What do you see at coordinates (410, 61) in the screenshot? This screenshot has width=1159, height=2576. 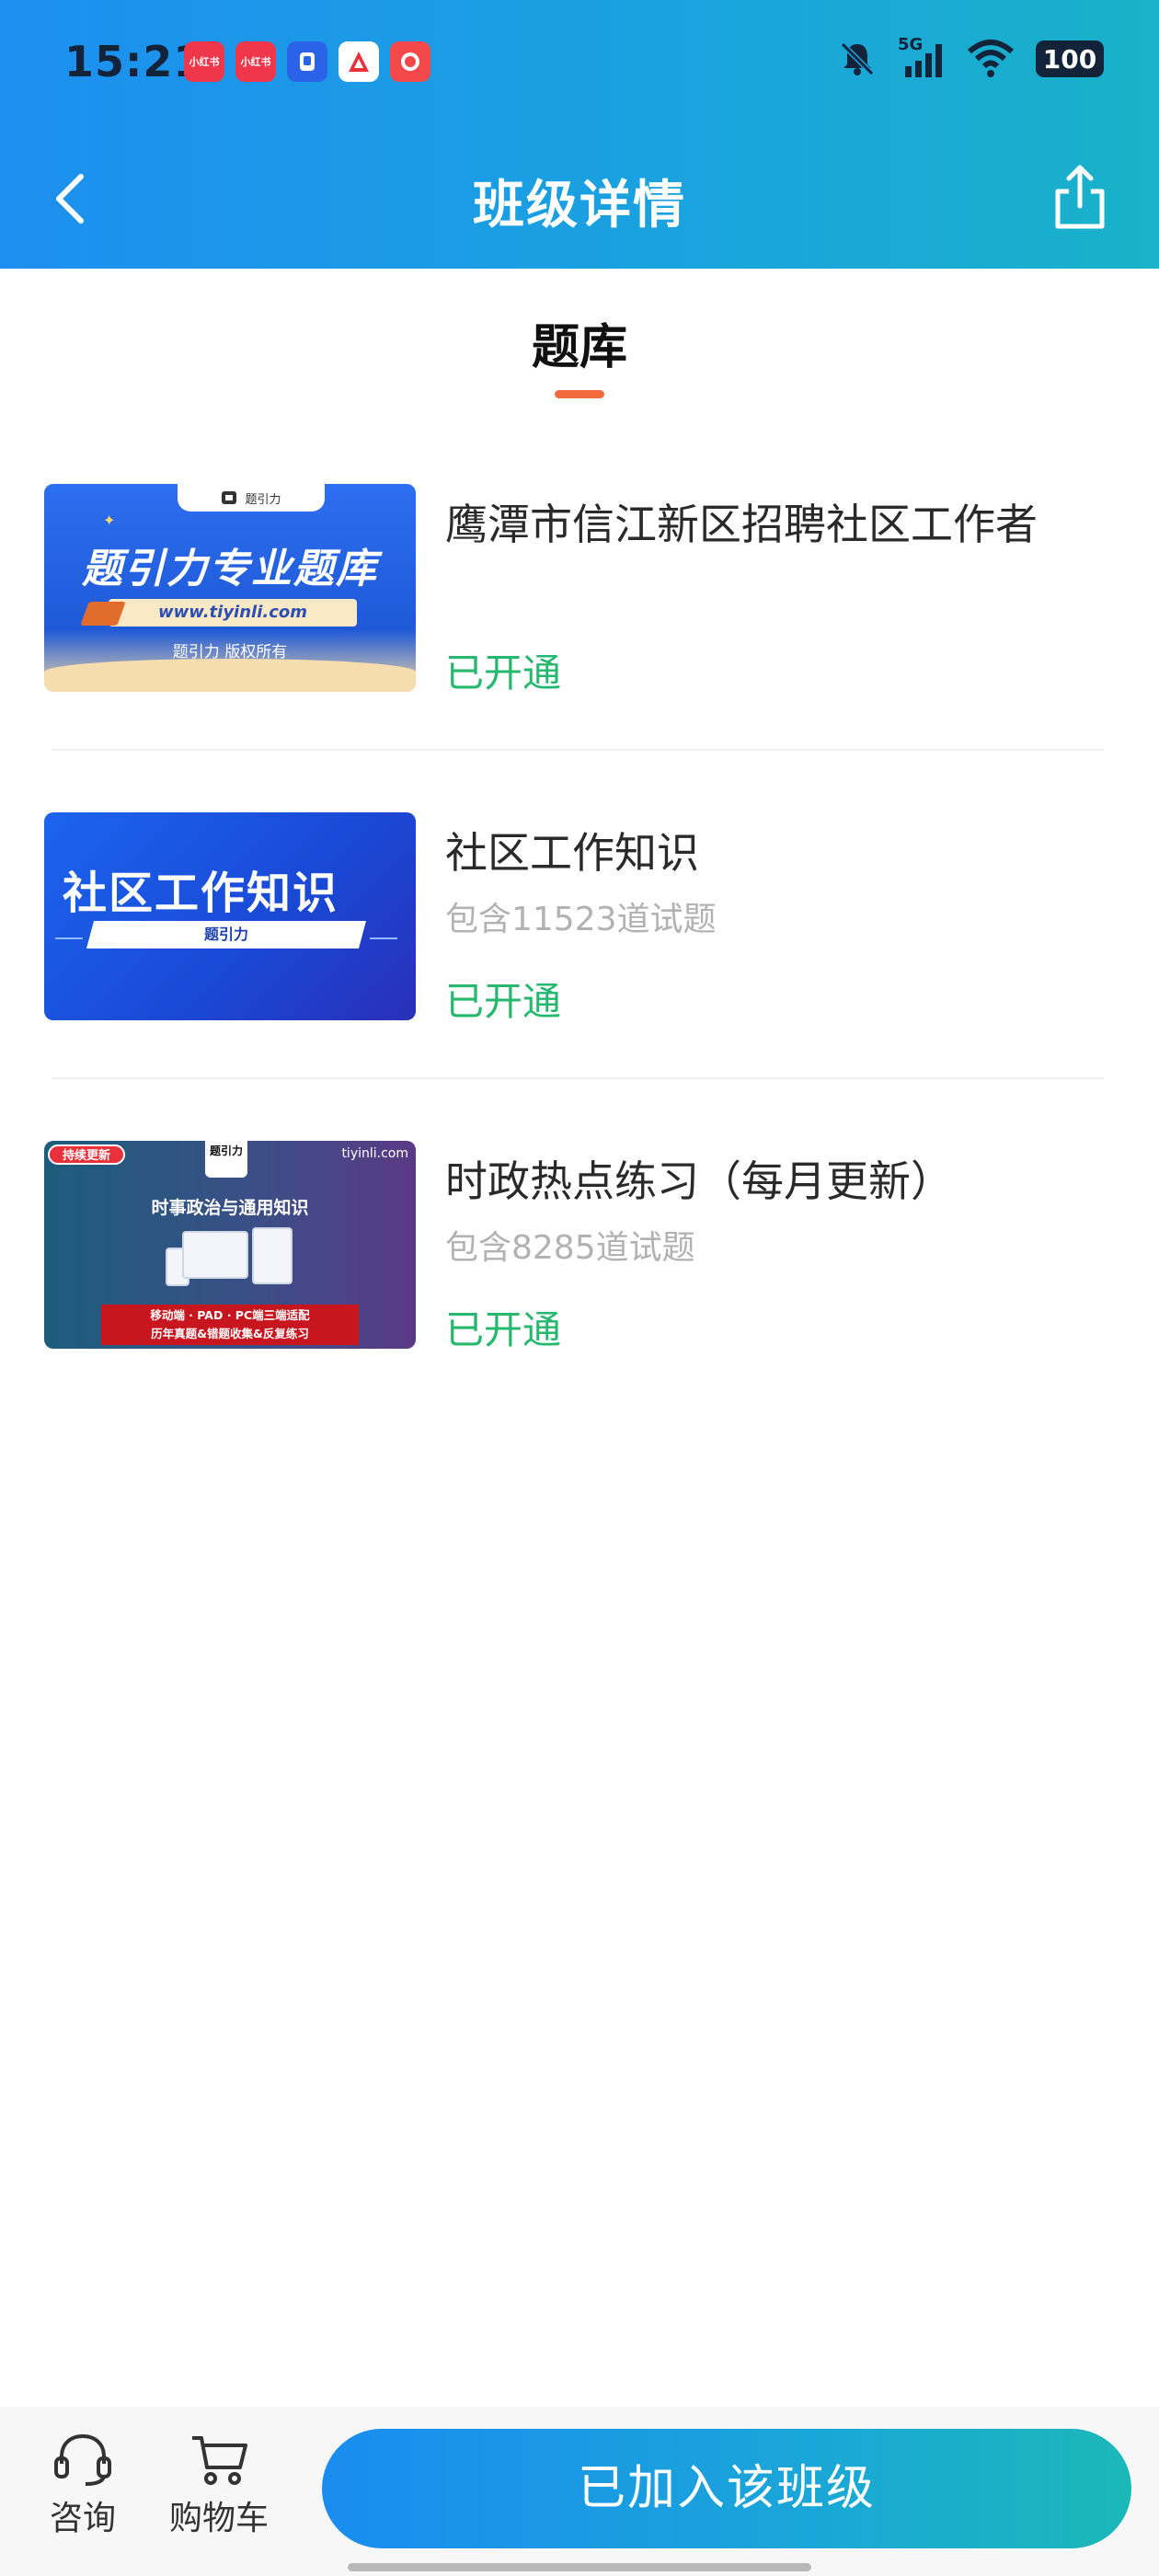 I see `app-orange-icon` at bounding box center [410, 61].